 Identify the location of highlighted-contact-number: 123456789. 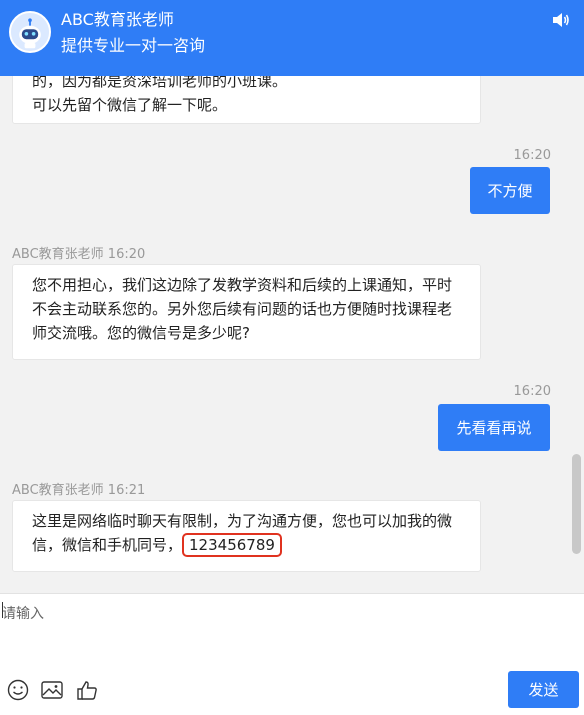
(232, 545).